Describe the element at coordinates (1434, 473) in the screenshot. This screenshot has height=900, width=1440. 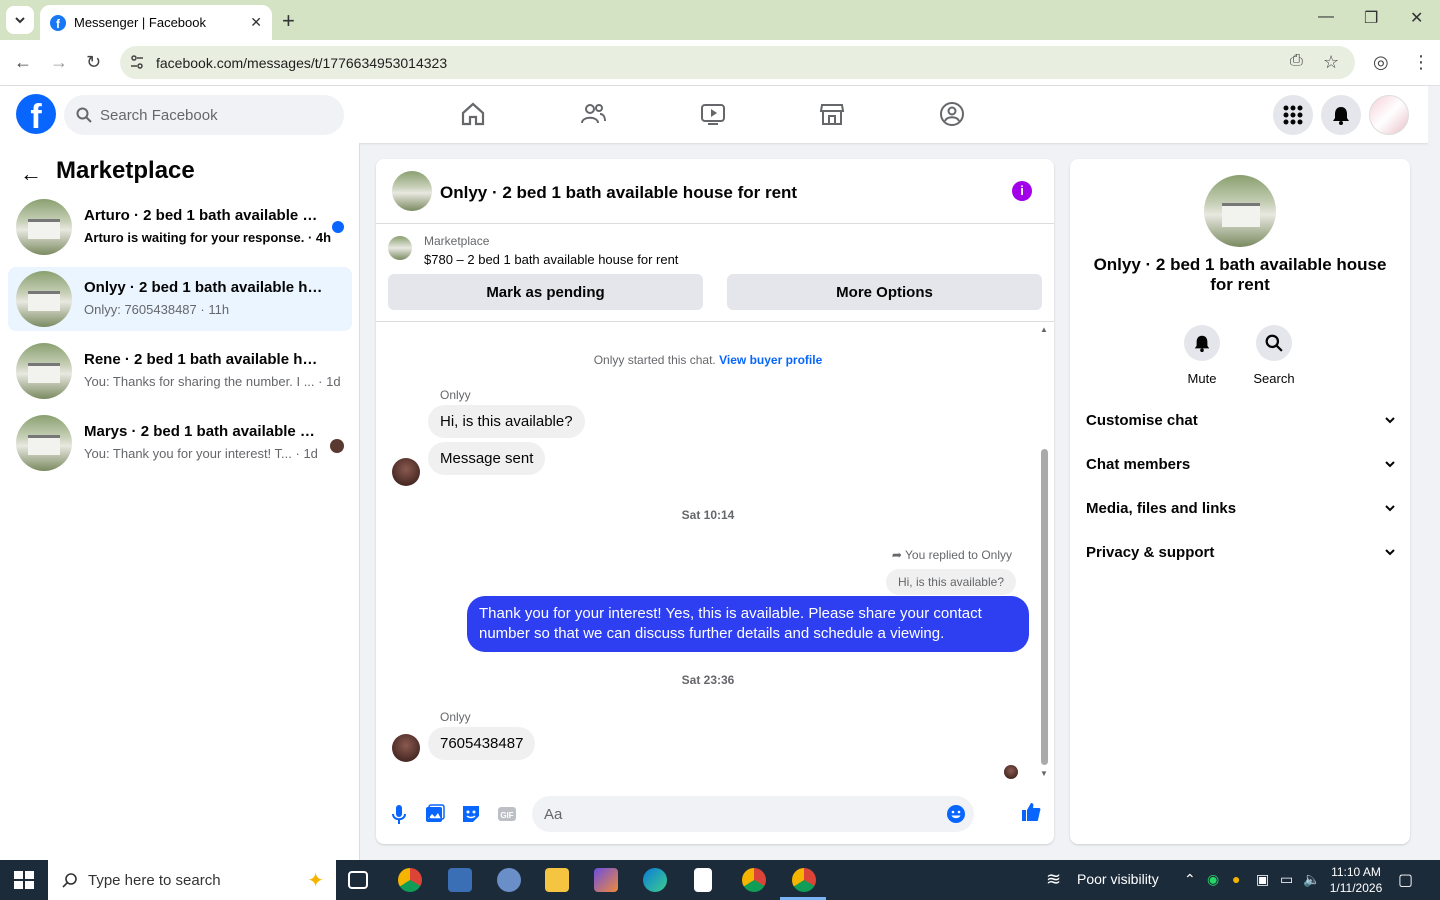
I see `page-scrollbar` at that location.